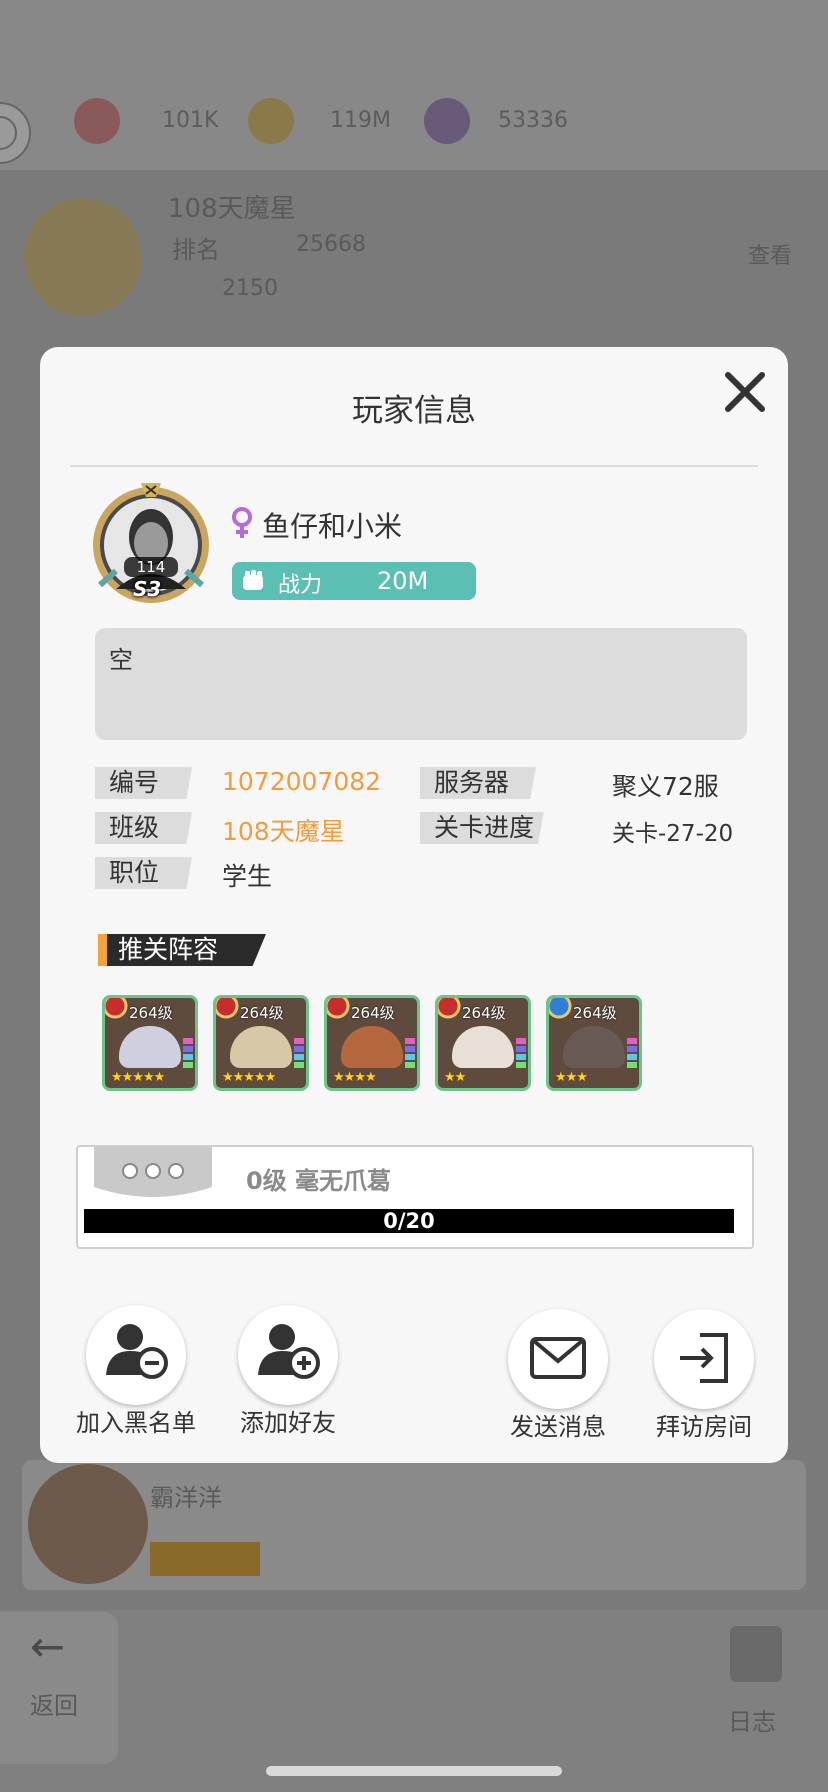  I want to click on hero-stars: ★★★, so click(571, 1077).